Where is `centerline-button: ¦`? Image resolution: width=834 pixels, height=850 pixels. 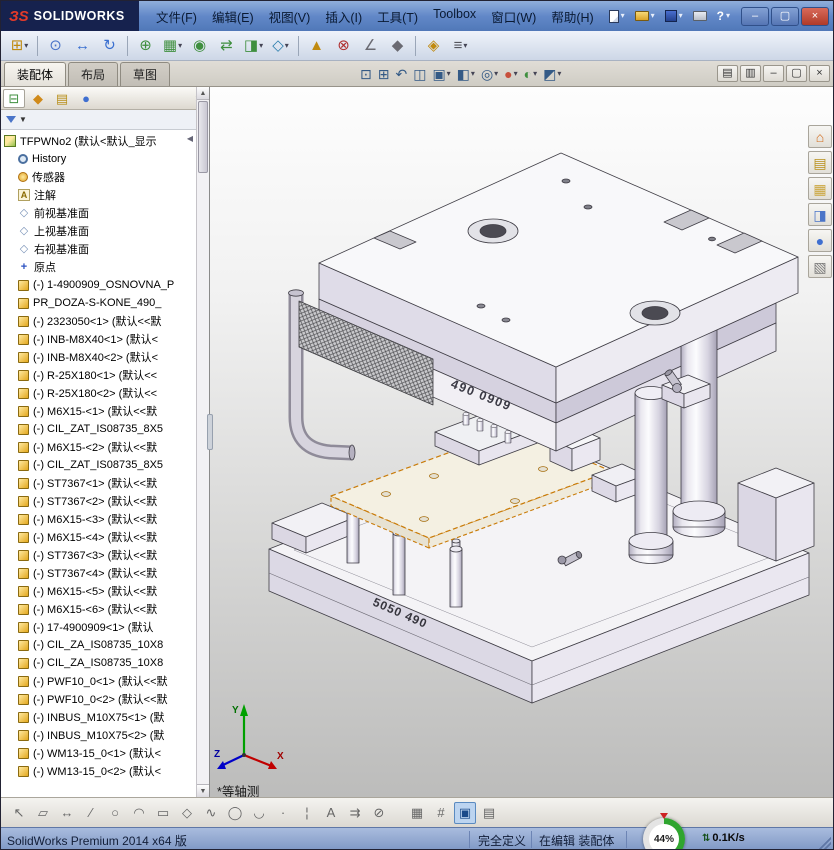 centerline-button: ¦ is located at coordinates (307, 813).